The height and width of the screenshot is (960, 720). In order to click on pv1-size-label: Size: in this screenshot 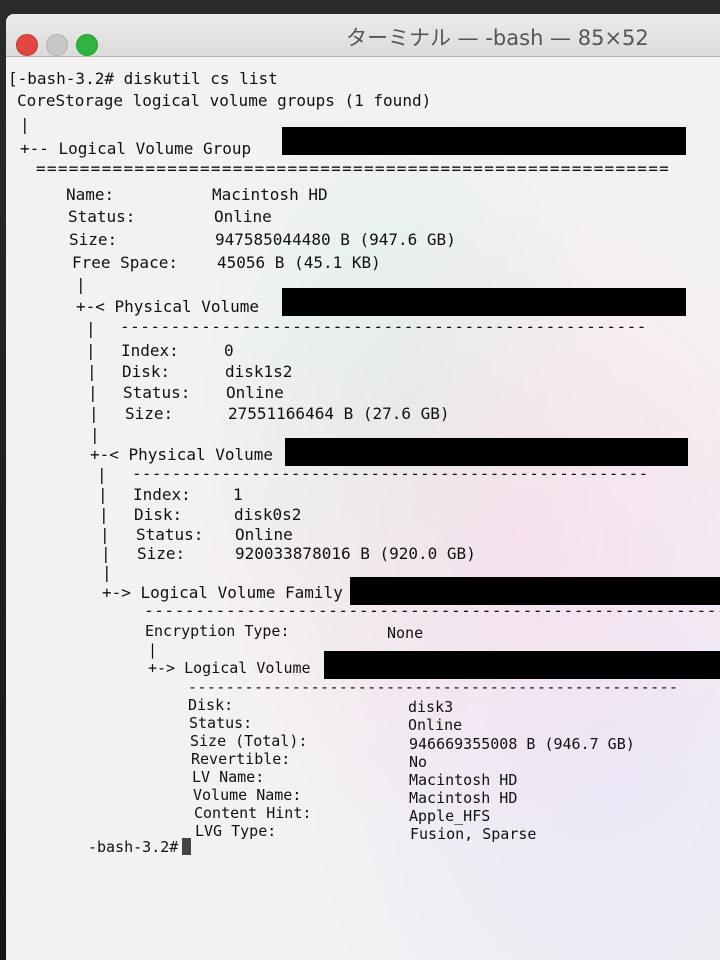, I will do `click(149, 413)`.